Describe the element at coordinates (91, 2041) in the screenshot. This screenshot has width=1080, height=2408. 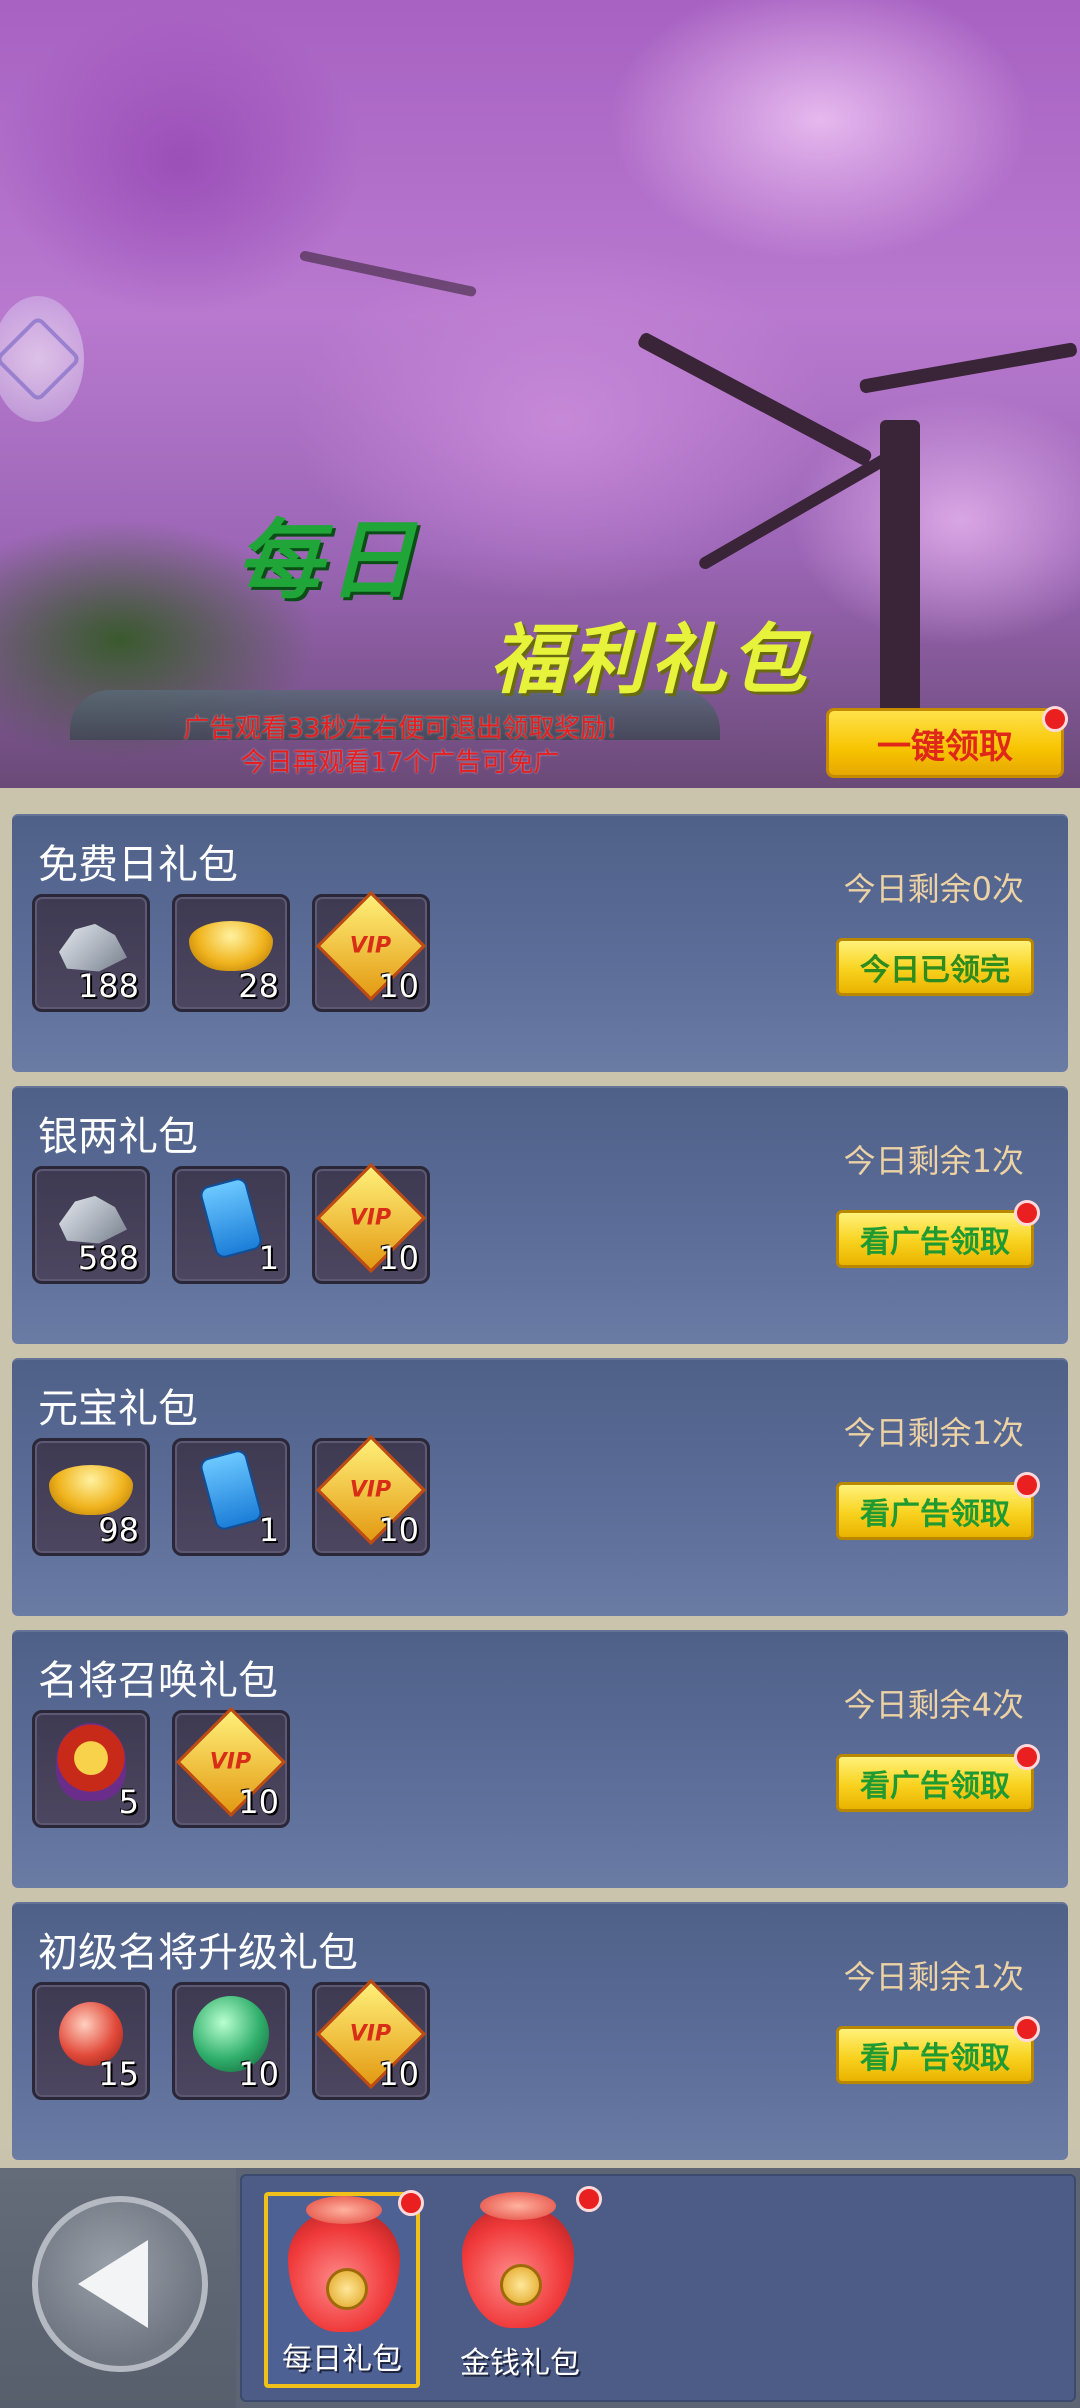
I see `reward-slot: 15` at that location.